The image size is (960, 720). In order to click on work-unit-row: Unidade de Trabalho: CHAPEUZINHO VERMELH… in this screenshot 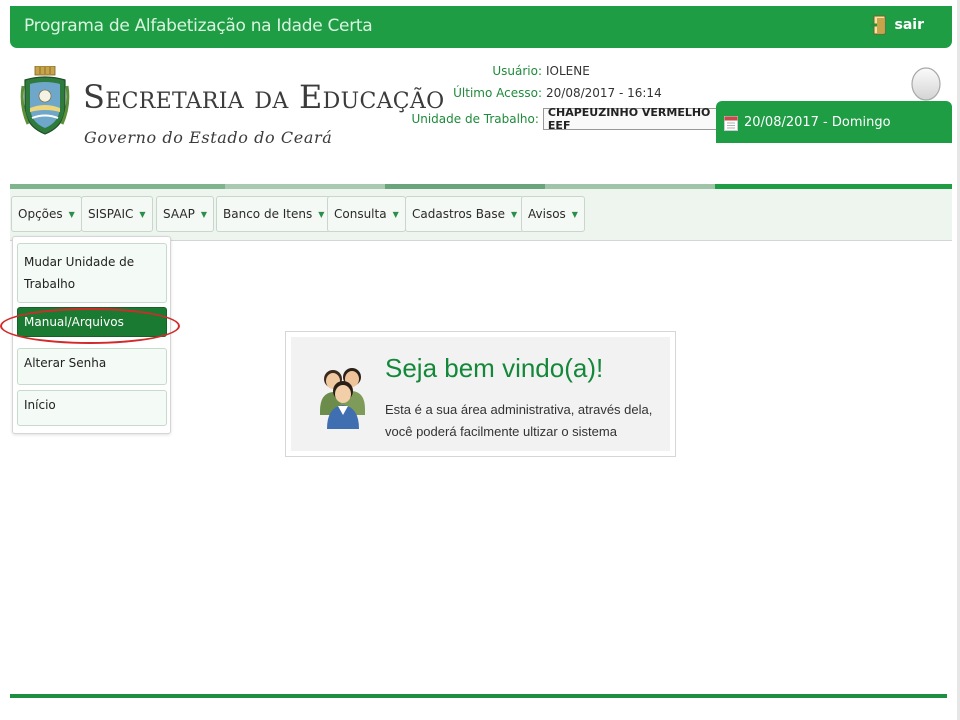, I will do `click(580, 119)`.